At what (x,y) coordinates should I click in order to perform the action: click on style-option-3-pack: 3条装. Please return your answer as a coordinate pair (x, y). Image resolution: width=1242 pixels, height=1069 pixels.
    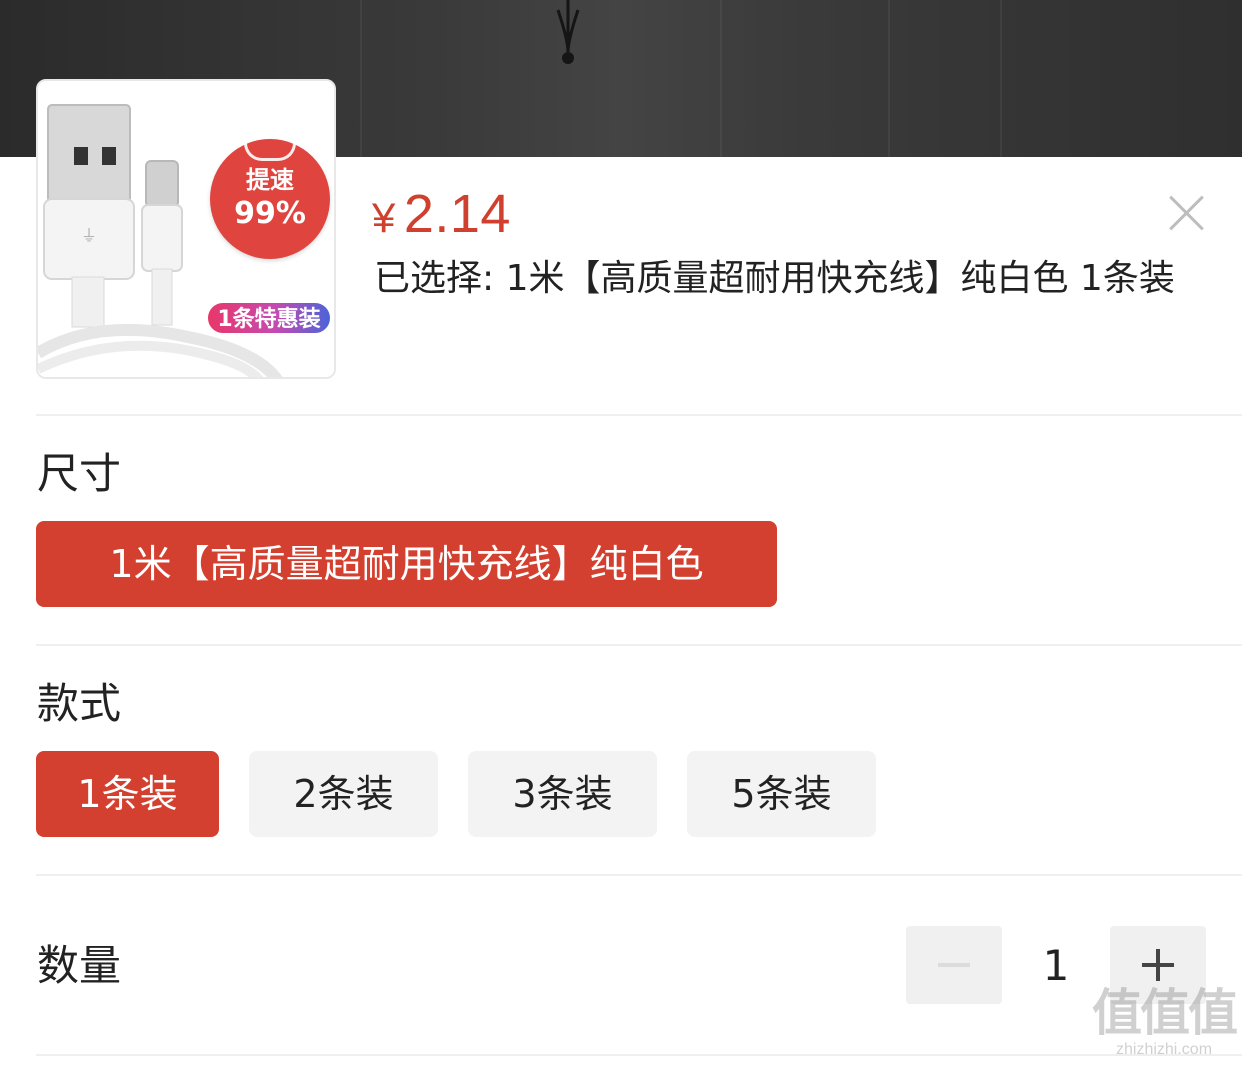
    Looking at the image, I should click on (562, 794).